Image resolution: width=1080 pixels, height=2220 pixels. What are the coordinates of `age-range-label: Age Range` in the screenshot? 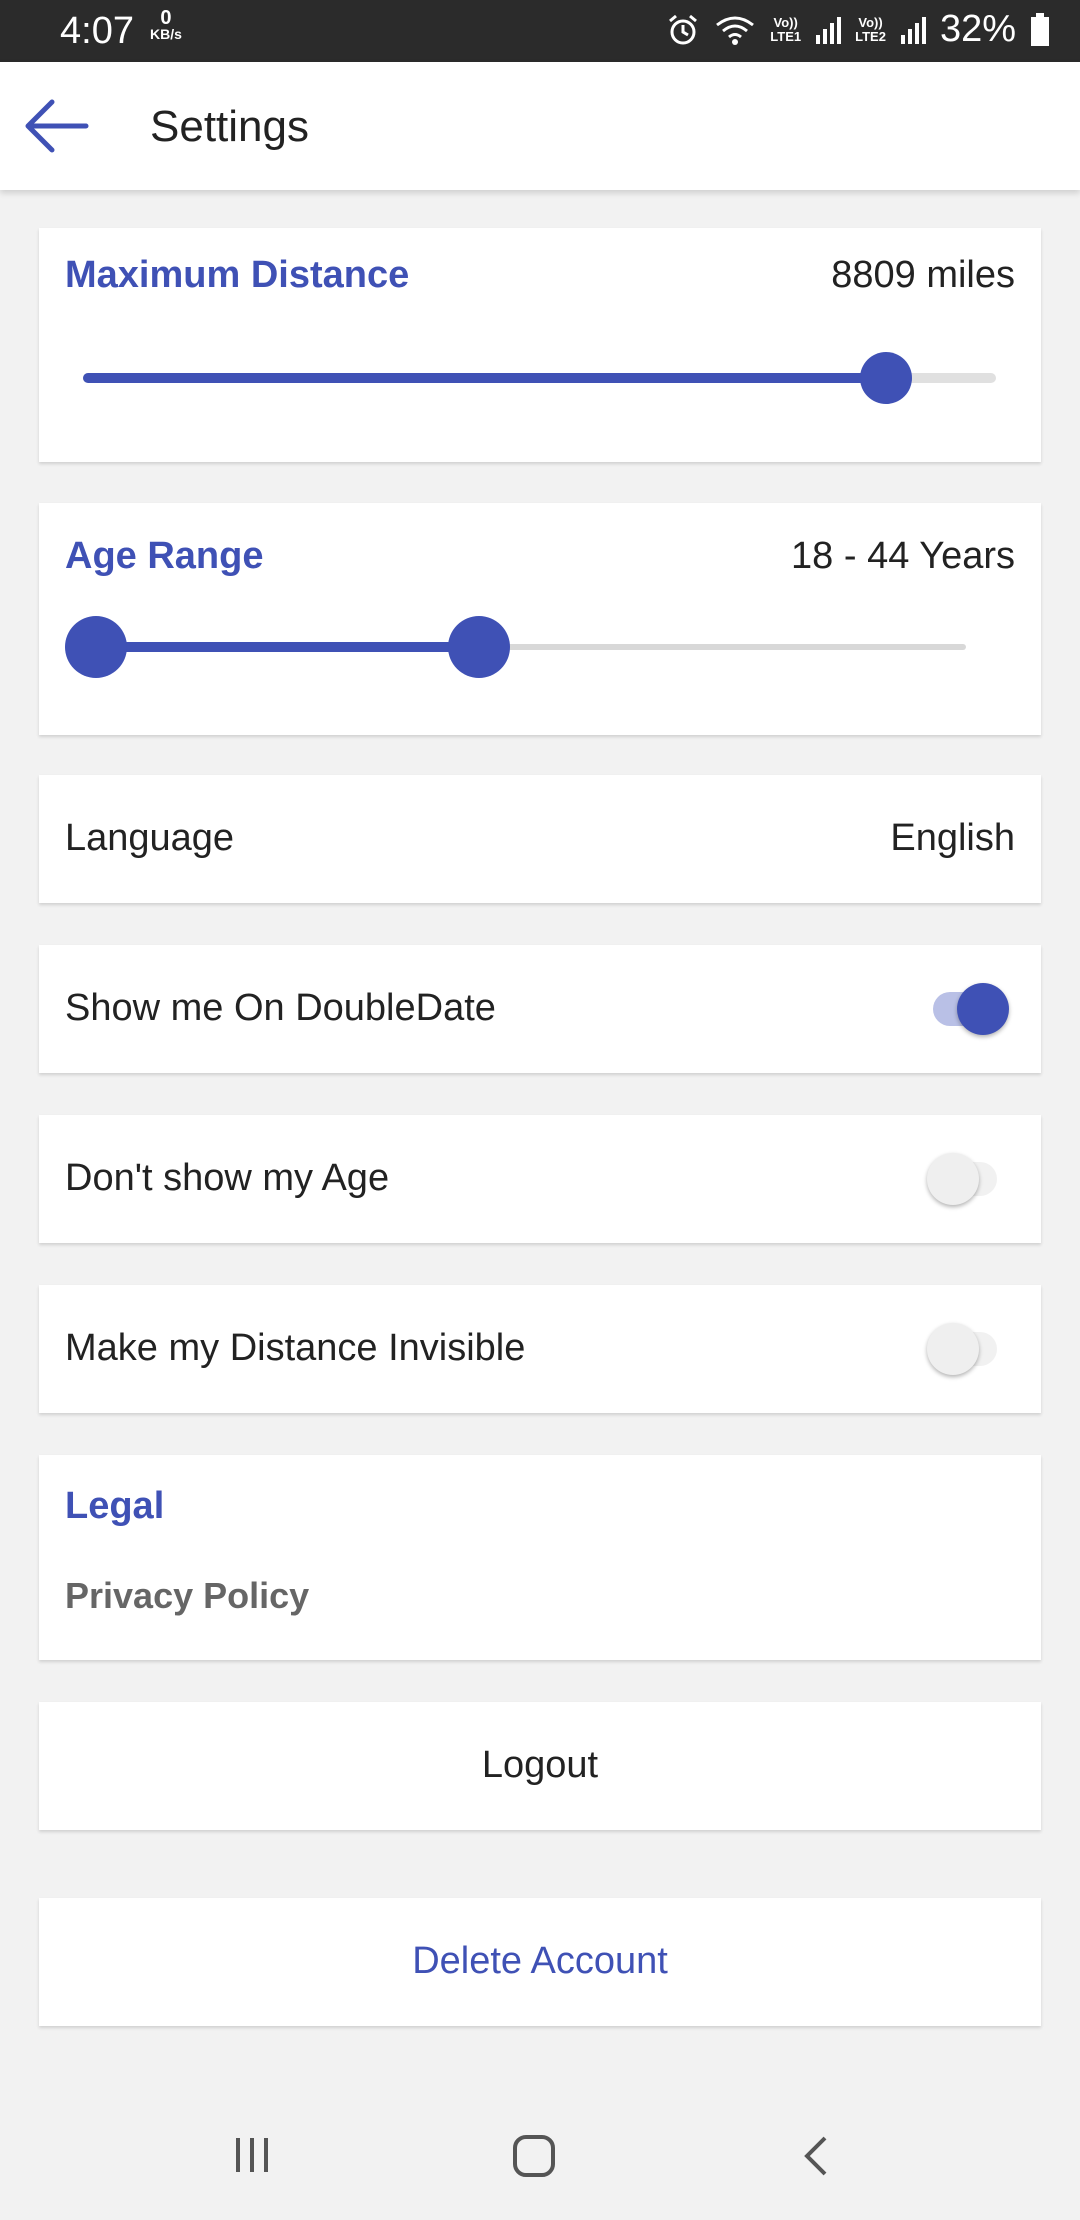 It's located at (164, 556).